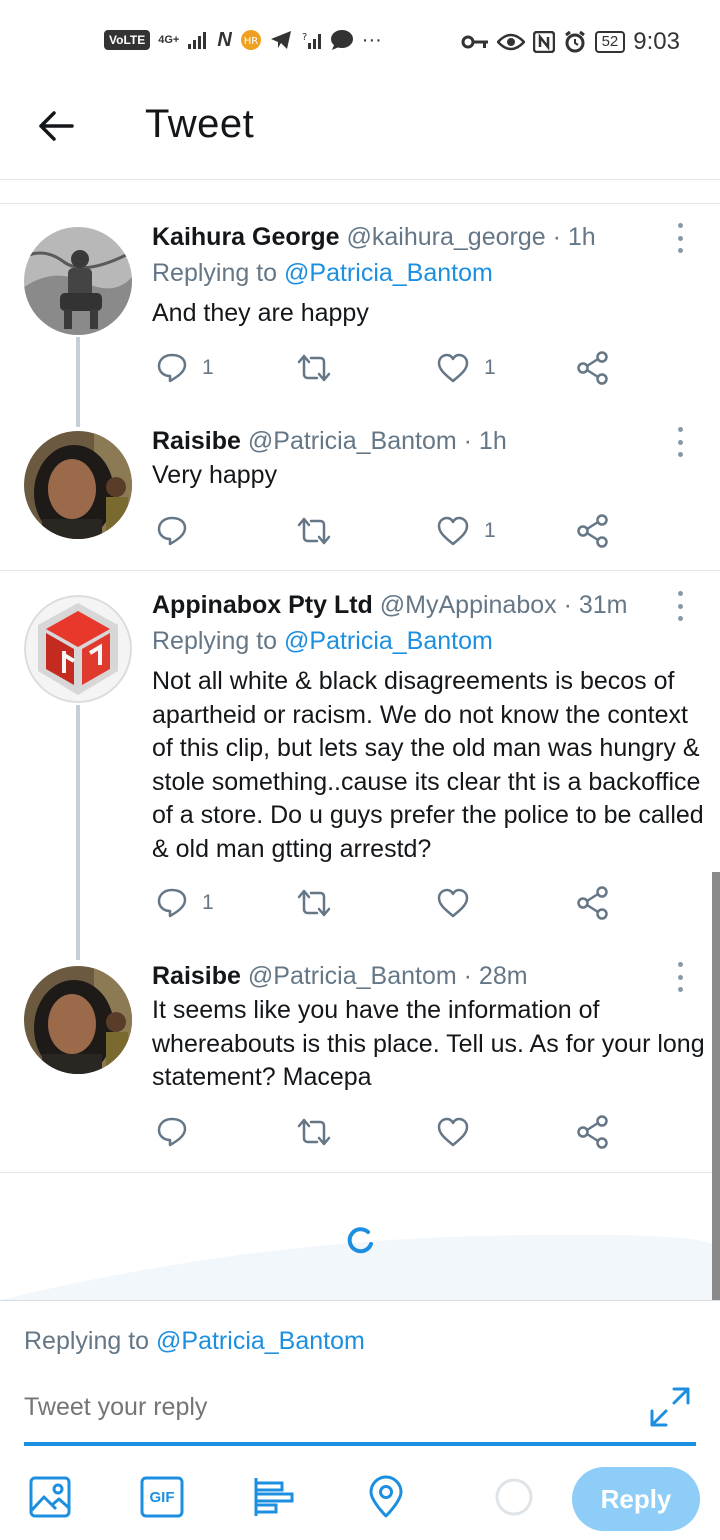  What do you see at coordinates (360, 1444) in the screenshot?
I see `input-underline` at bounding box center [360, 1444].